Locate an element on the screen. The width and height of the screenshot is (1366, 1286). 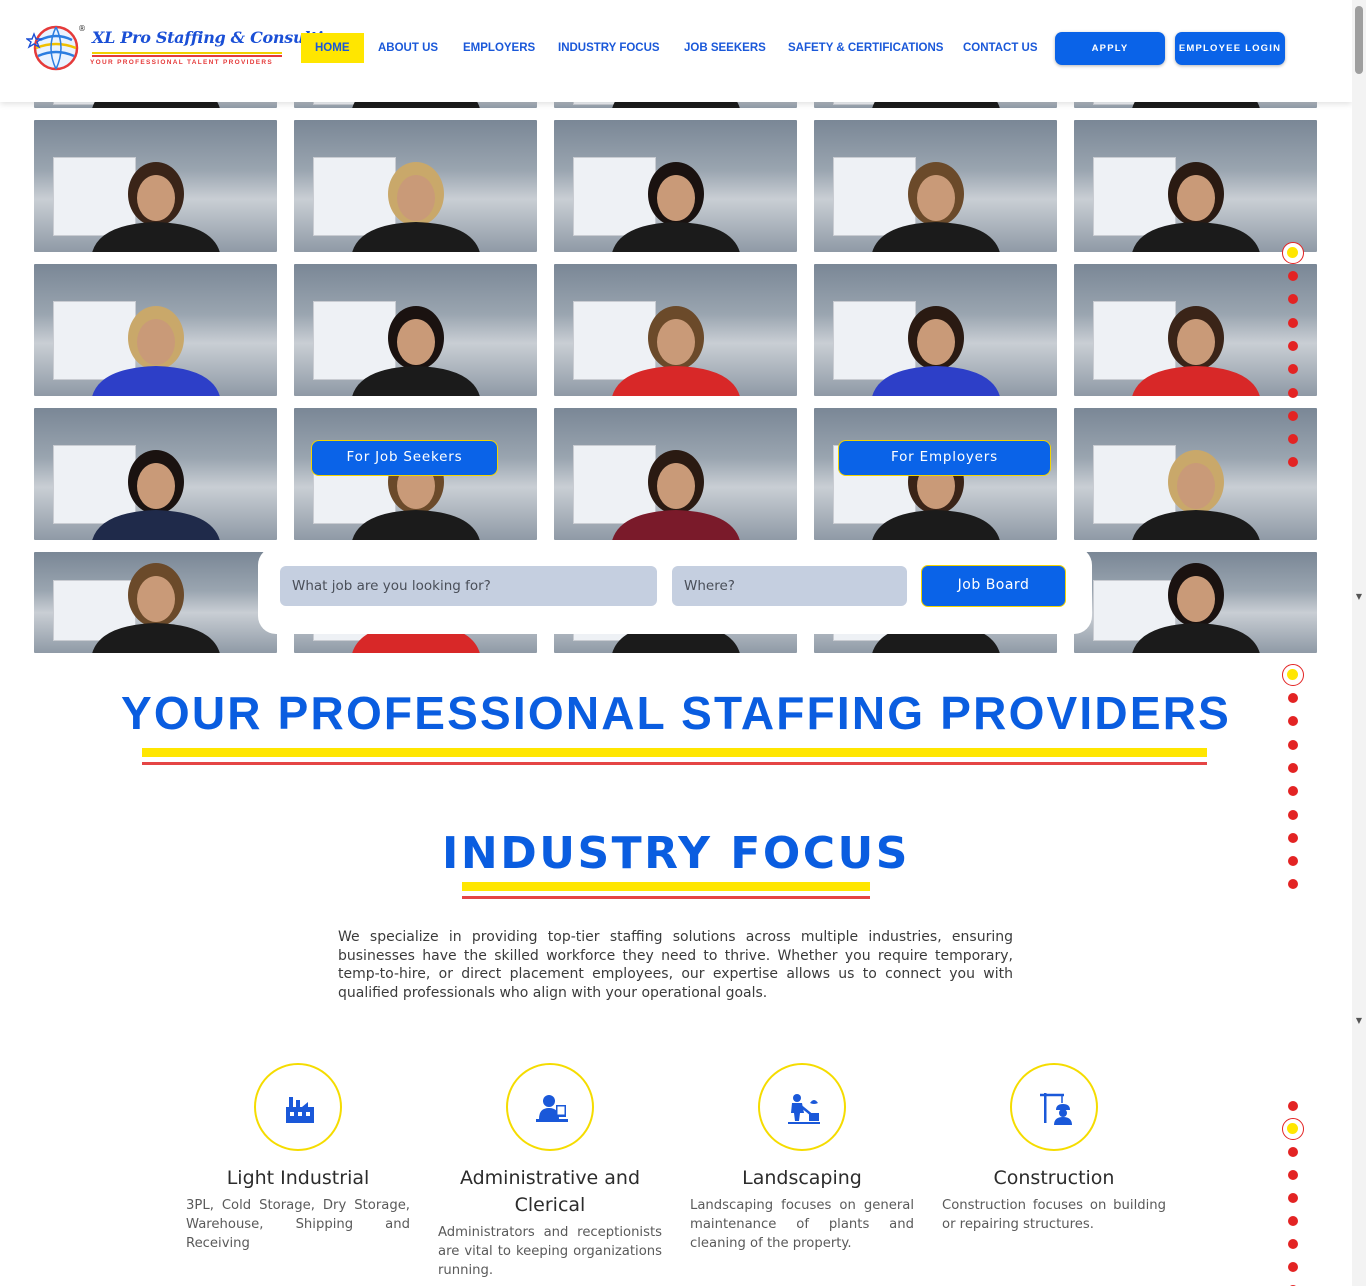
nav-safety-certifications: SAFETY & CERTIFICATIONS is located at coordinates (865, 48).